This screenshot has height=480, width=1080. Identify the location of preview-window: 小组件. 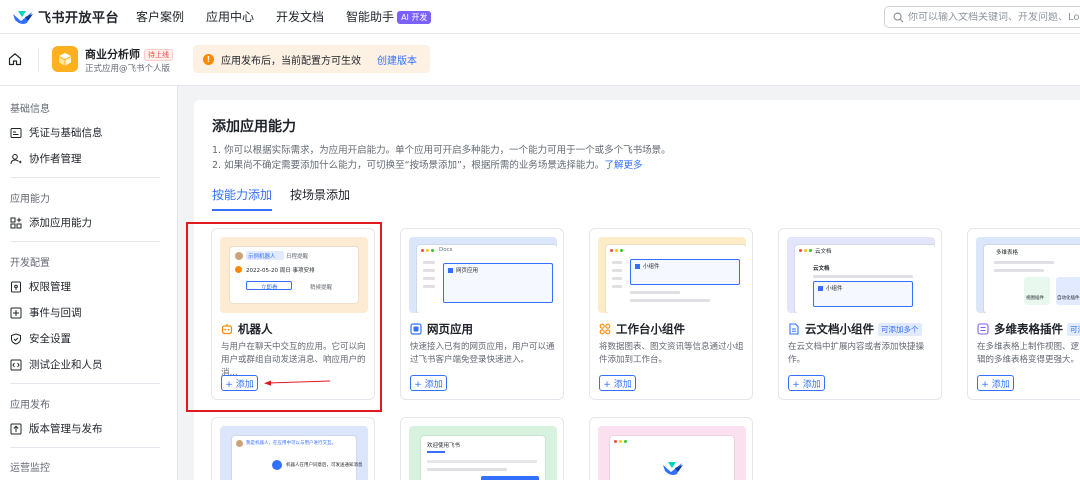
(676, 279).